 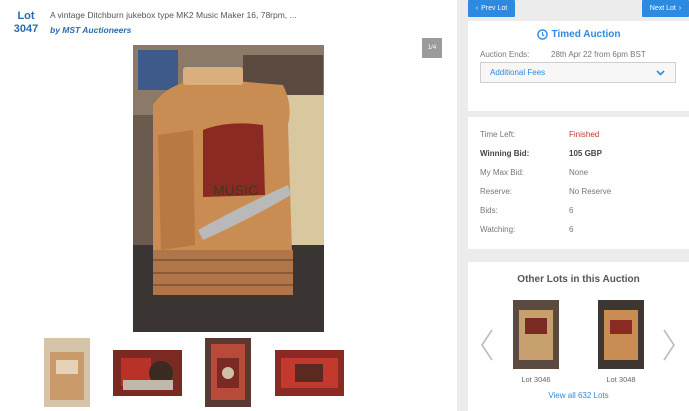 I want to click on max-bid-value: None, so click(x=579, y=172).